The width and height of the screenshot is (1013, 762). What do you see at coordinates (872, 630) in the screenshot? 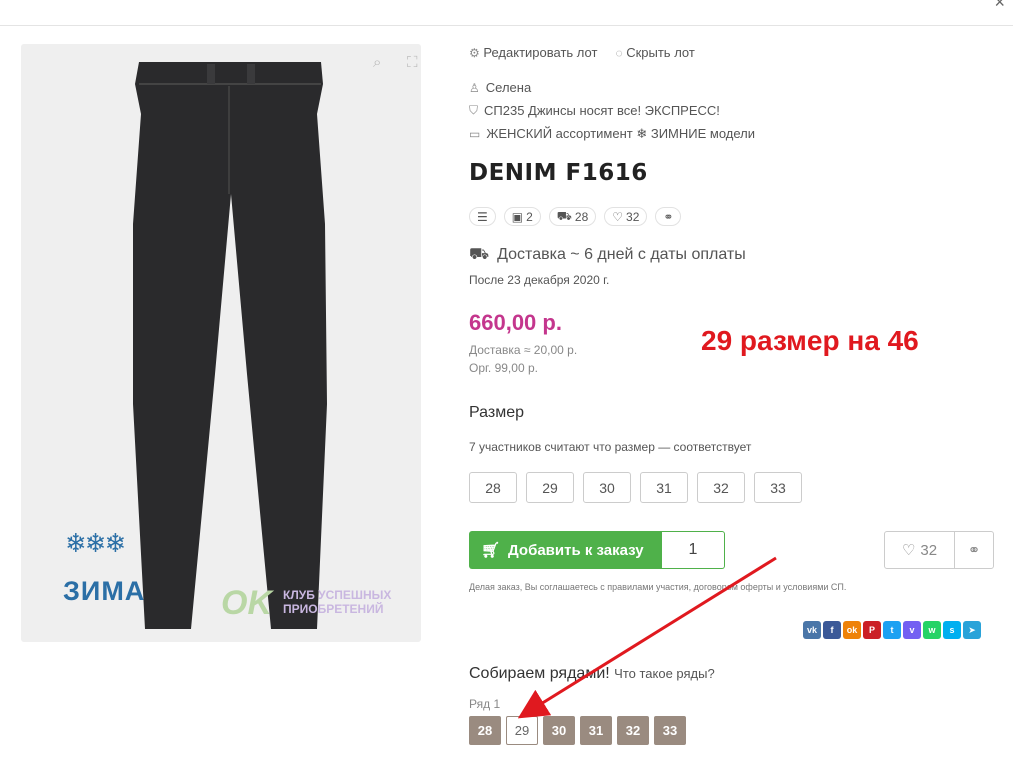
I see `pinterest-icon: P` at bounding box center [872, 630].